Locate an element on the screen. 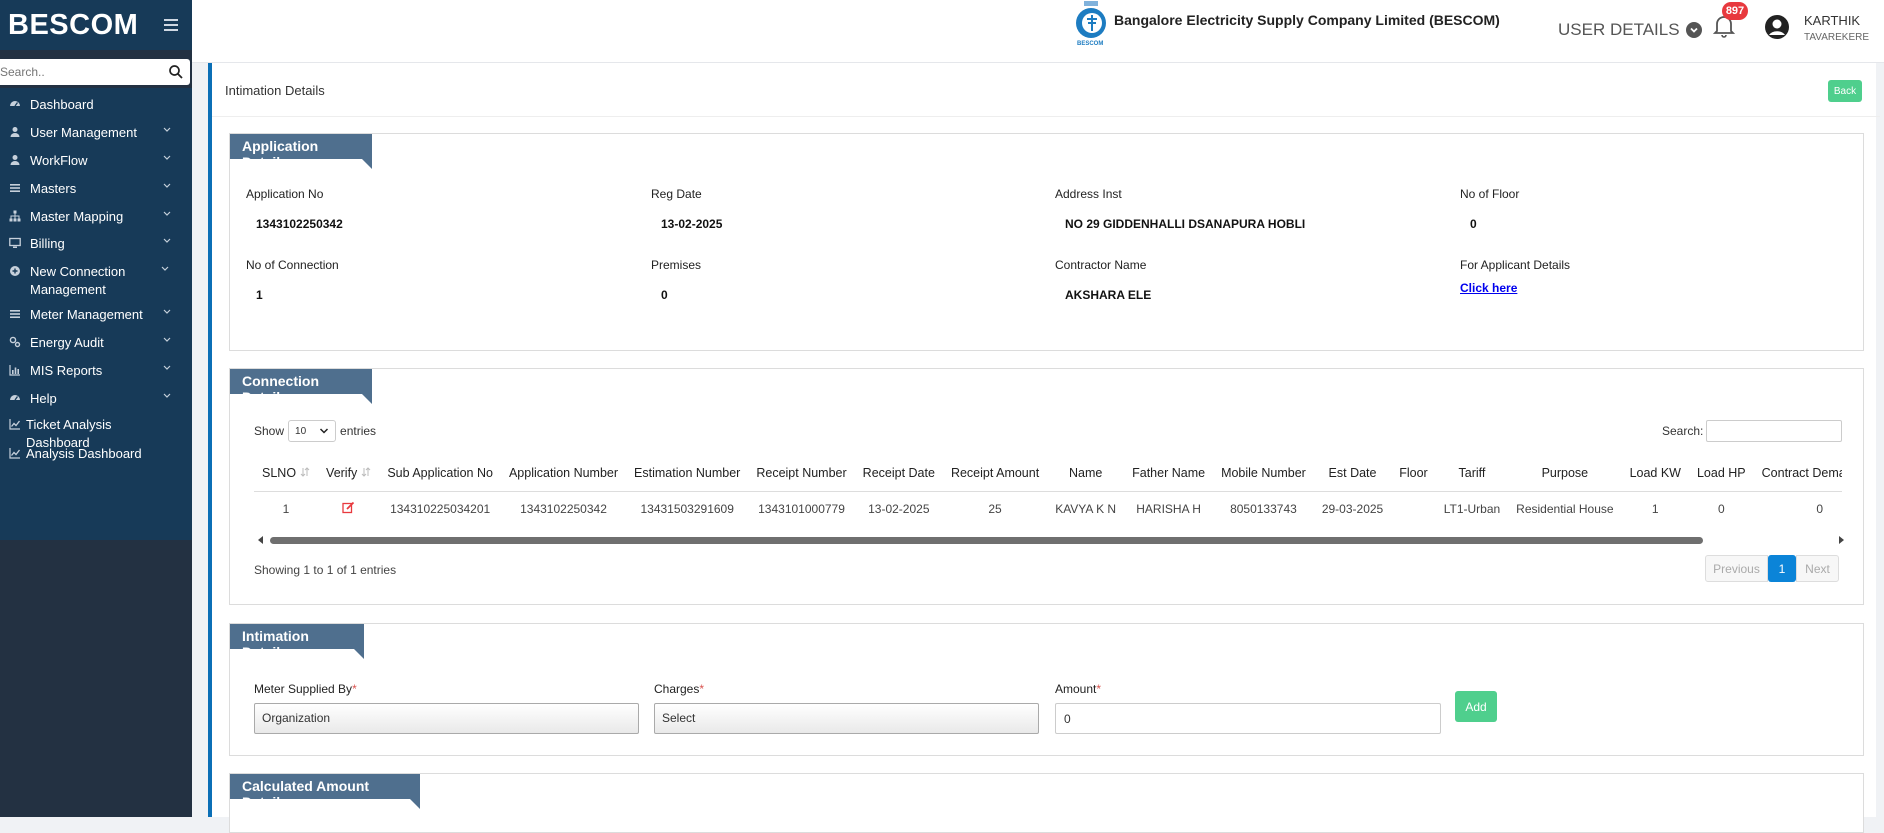 This screenshot has width=1884, height=833. user-location: TAVAREKERE is located at coordinates (1837, 37).